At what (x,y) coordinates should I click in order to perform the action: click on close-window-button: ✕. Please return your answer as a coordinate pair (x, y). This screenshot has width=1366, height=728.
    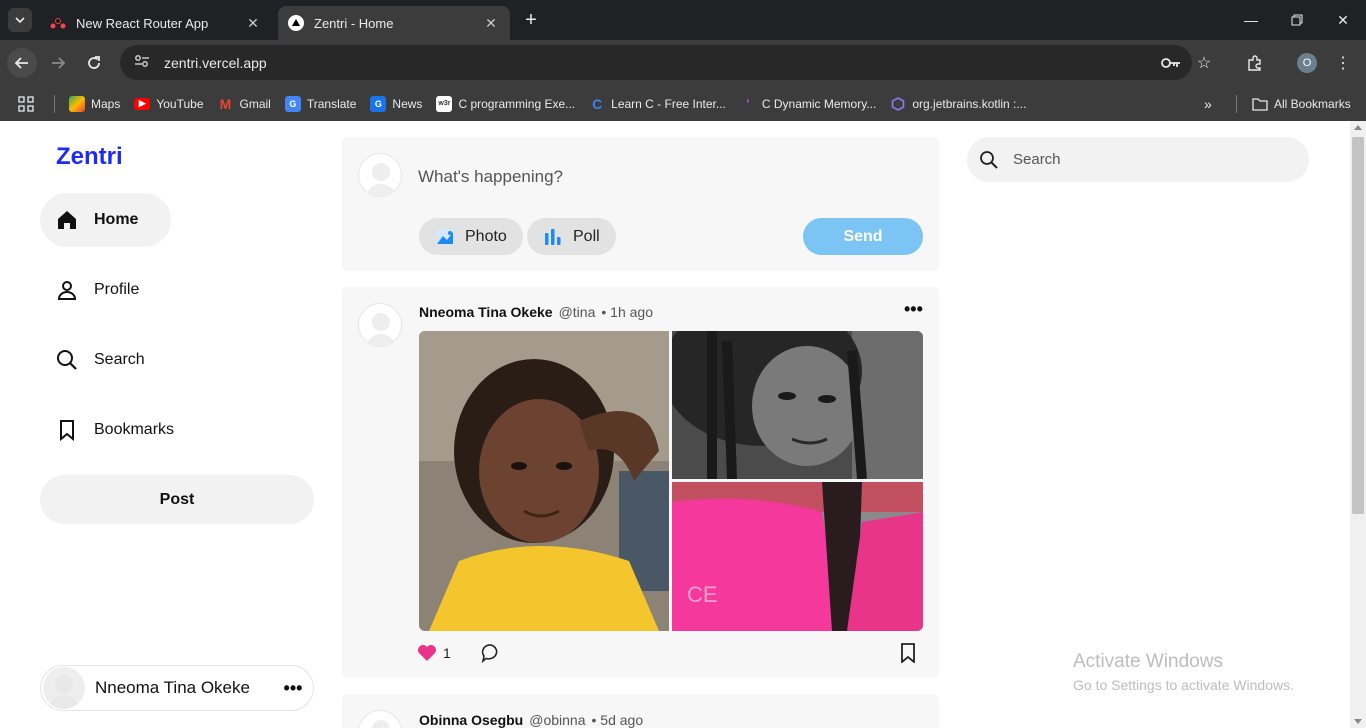
    Looking at the image, I should click on (1343, 20).